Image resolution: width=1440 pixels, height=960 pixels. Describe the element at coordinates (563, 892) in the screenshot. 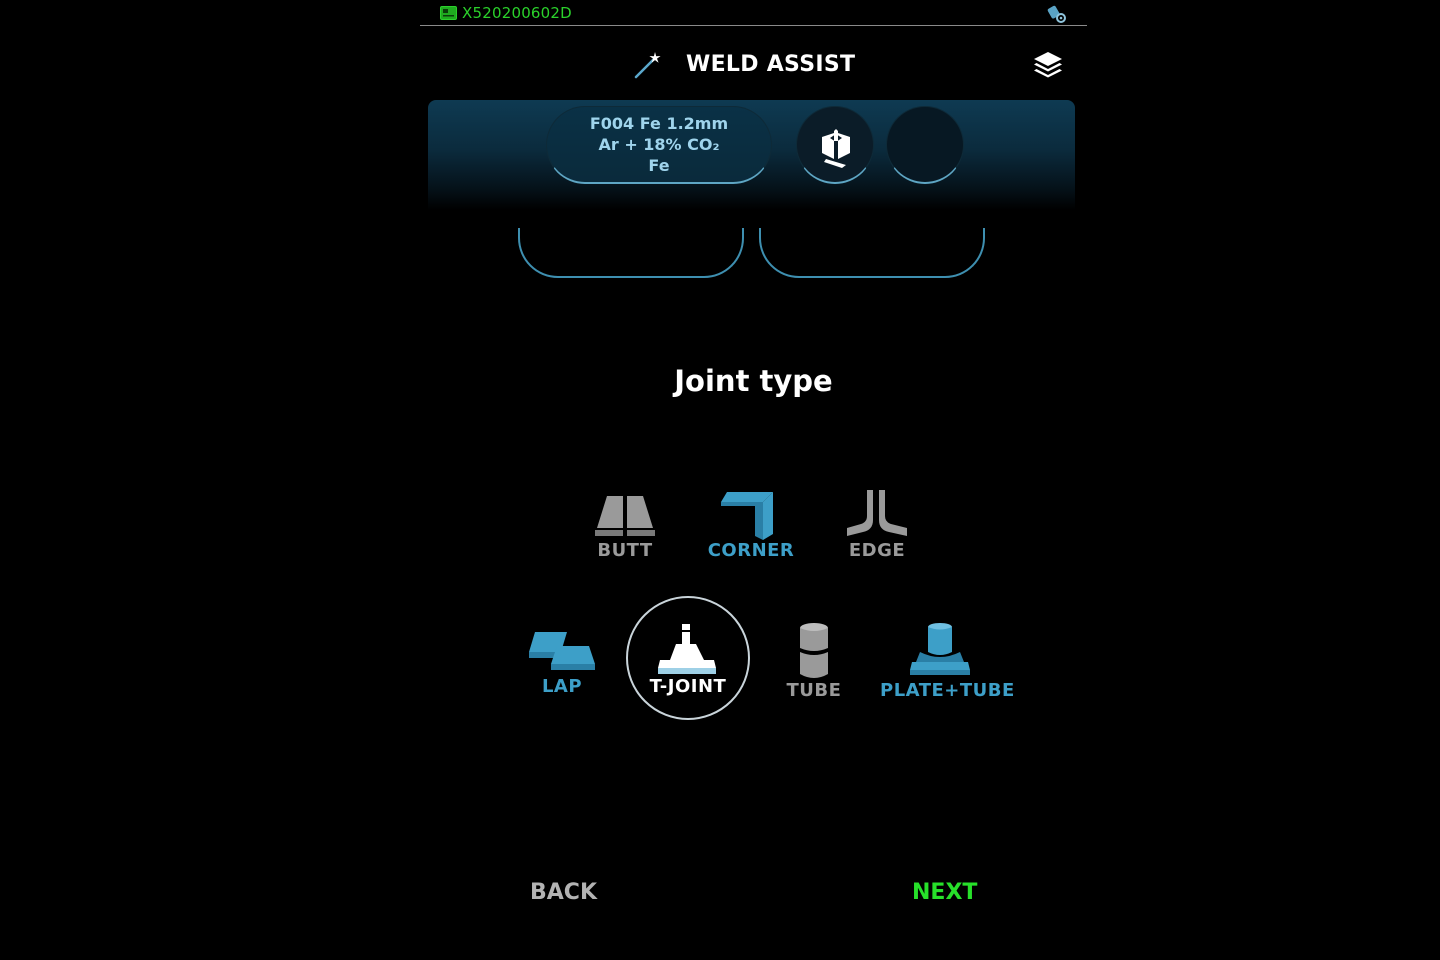

I see `back-button: BACK` at that location.